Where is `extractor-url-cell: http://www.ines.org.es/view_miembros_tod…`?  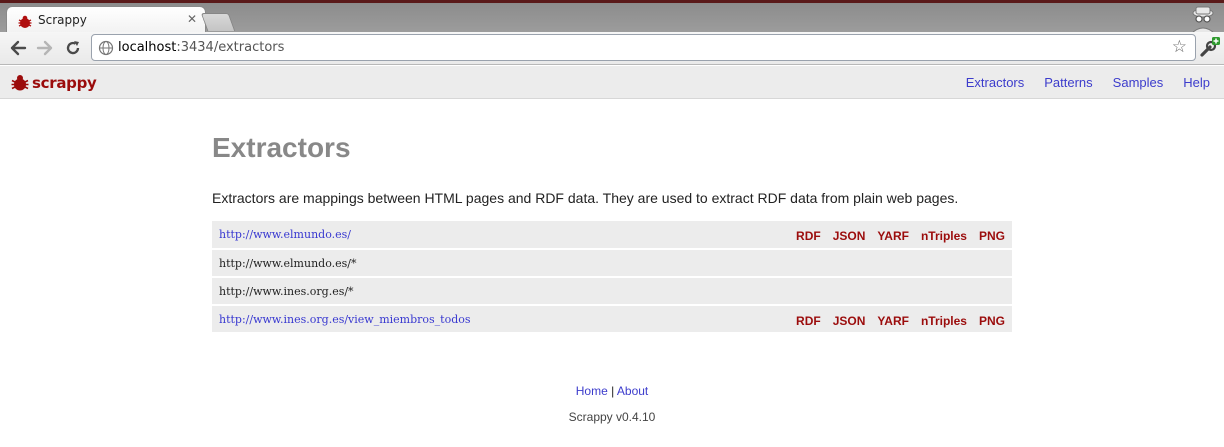 extractor-url-cell: http://www.ines.org.es/view_miembros_tod… is located at coordinates (424, 319).